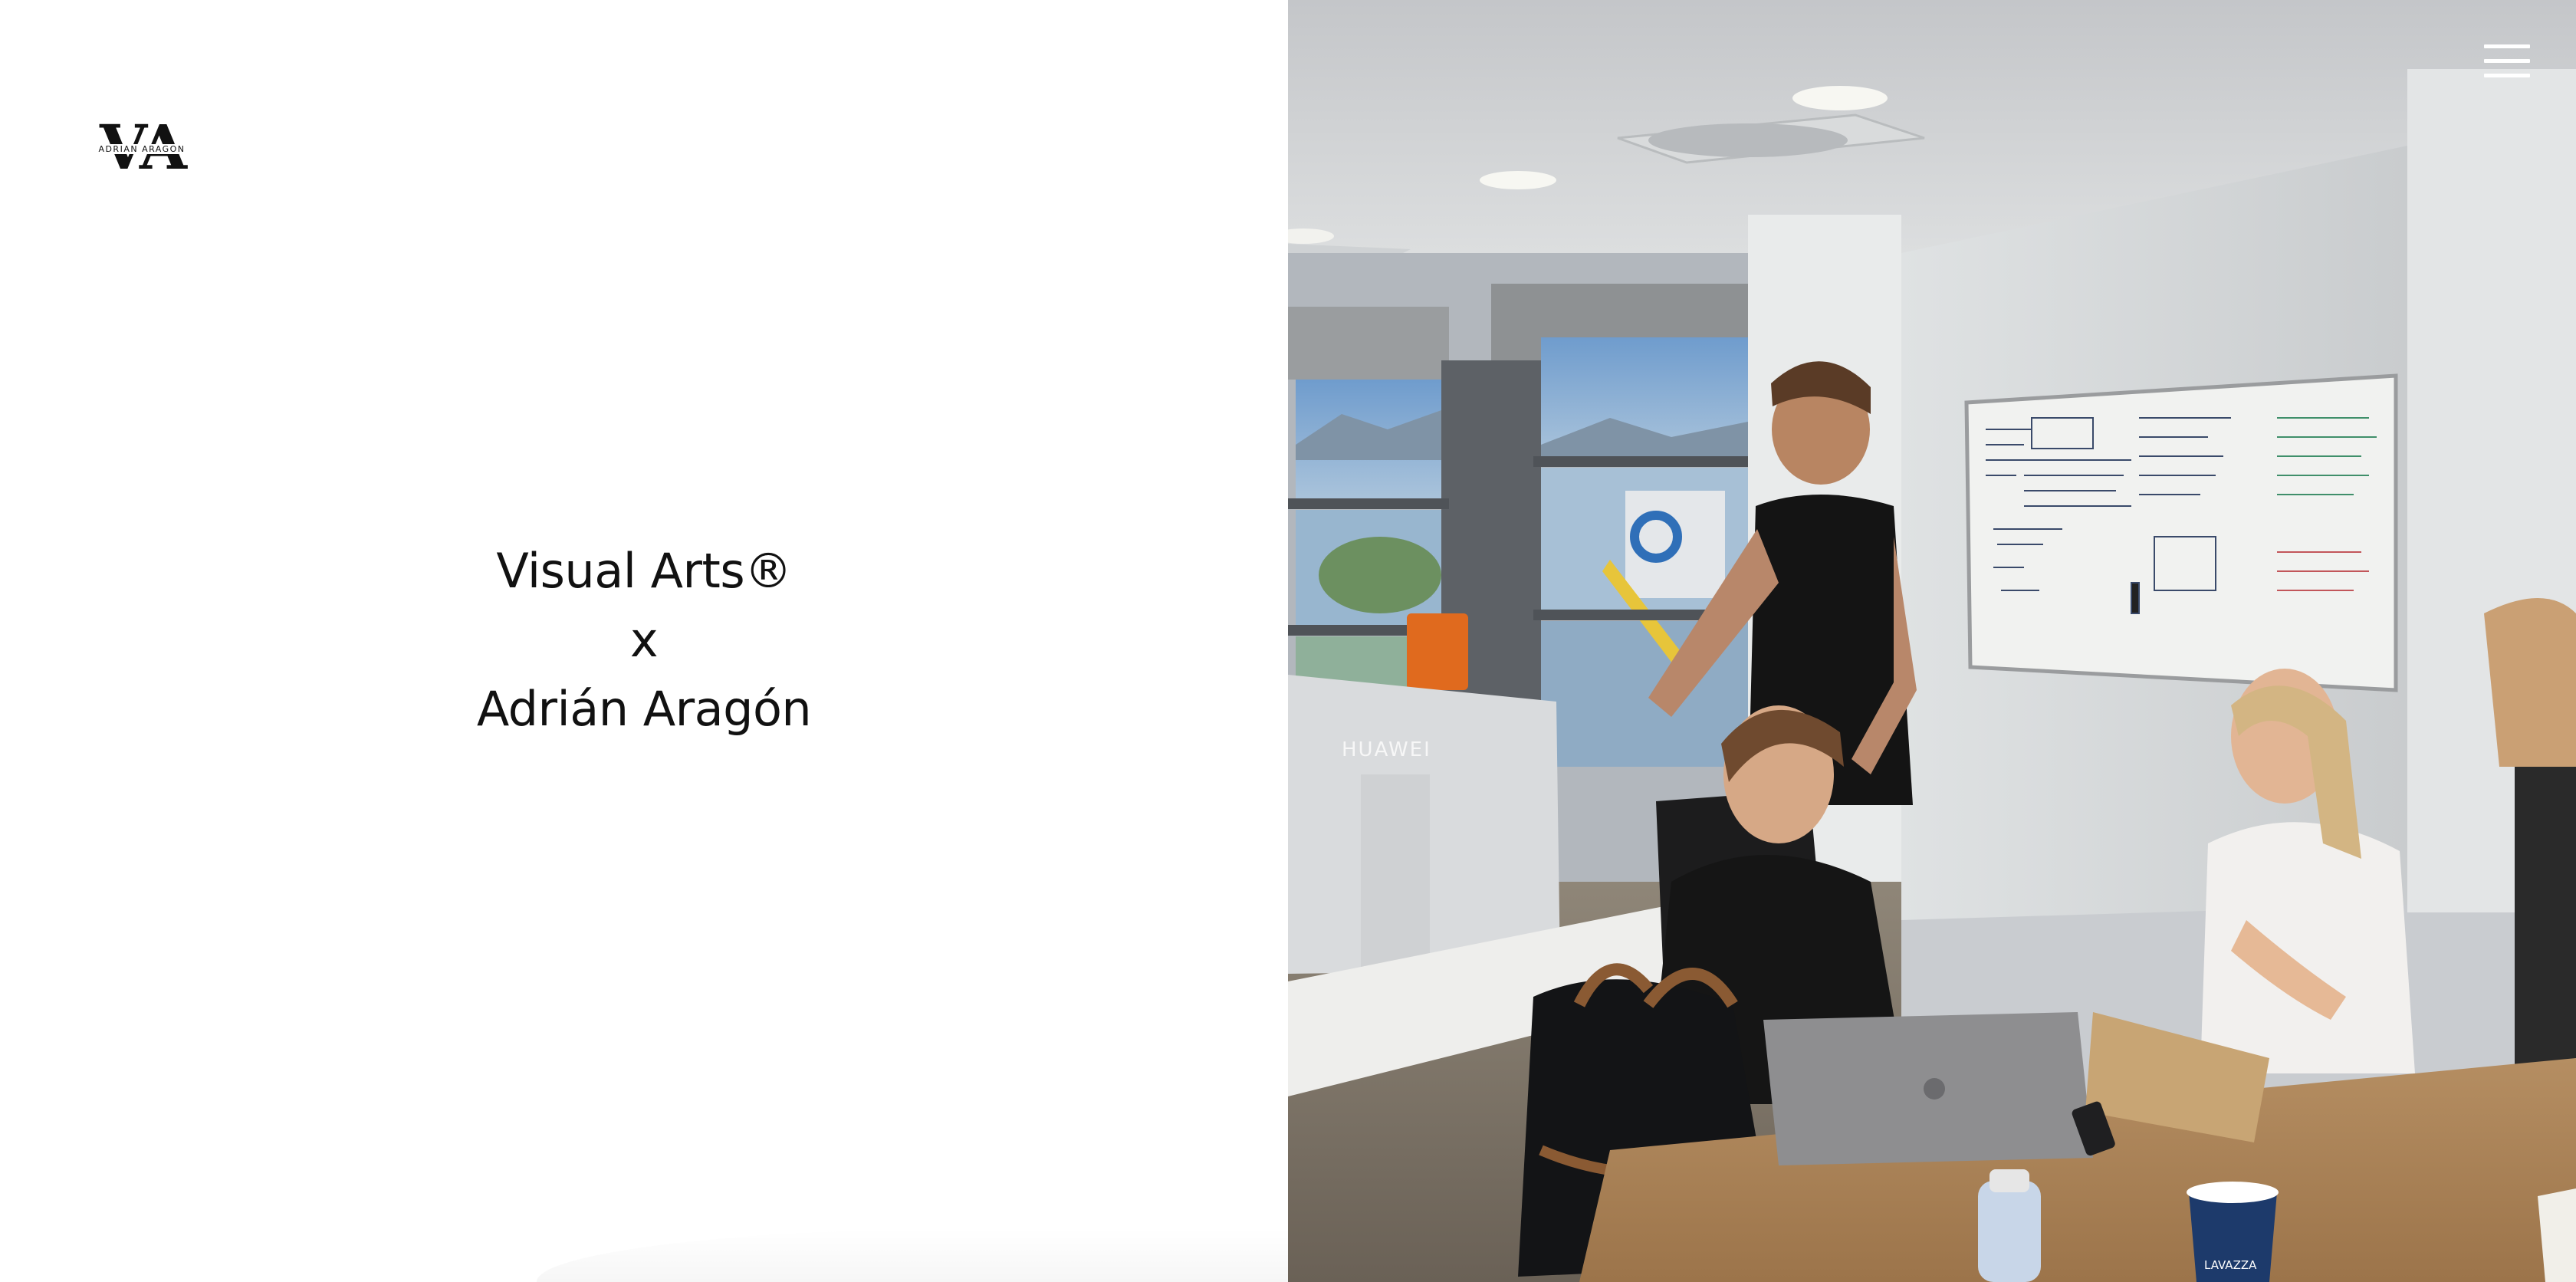 The width and height of the screenshot is (2576, 1282). Describe the element at coordinates (644, 709) in the screenshot. I see `hero-line-name: Adrián Aragón` at that location.